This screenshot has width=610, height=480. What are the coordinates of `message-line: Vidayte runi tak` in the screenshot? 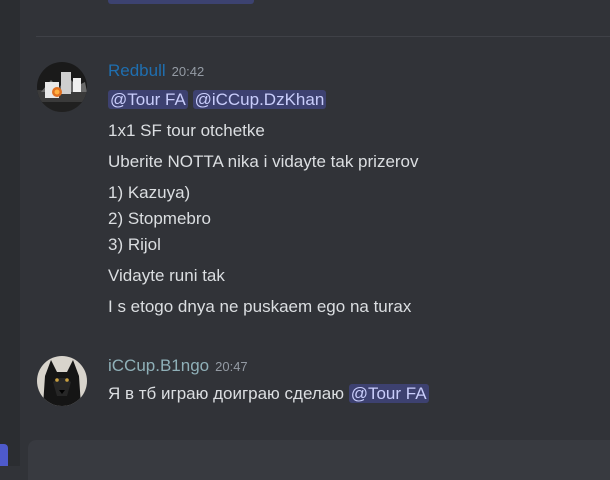 It's located at (166, 275).